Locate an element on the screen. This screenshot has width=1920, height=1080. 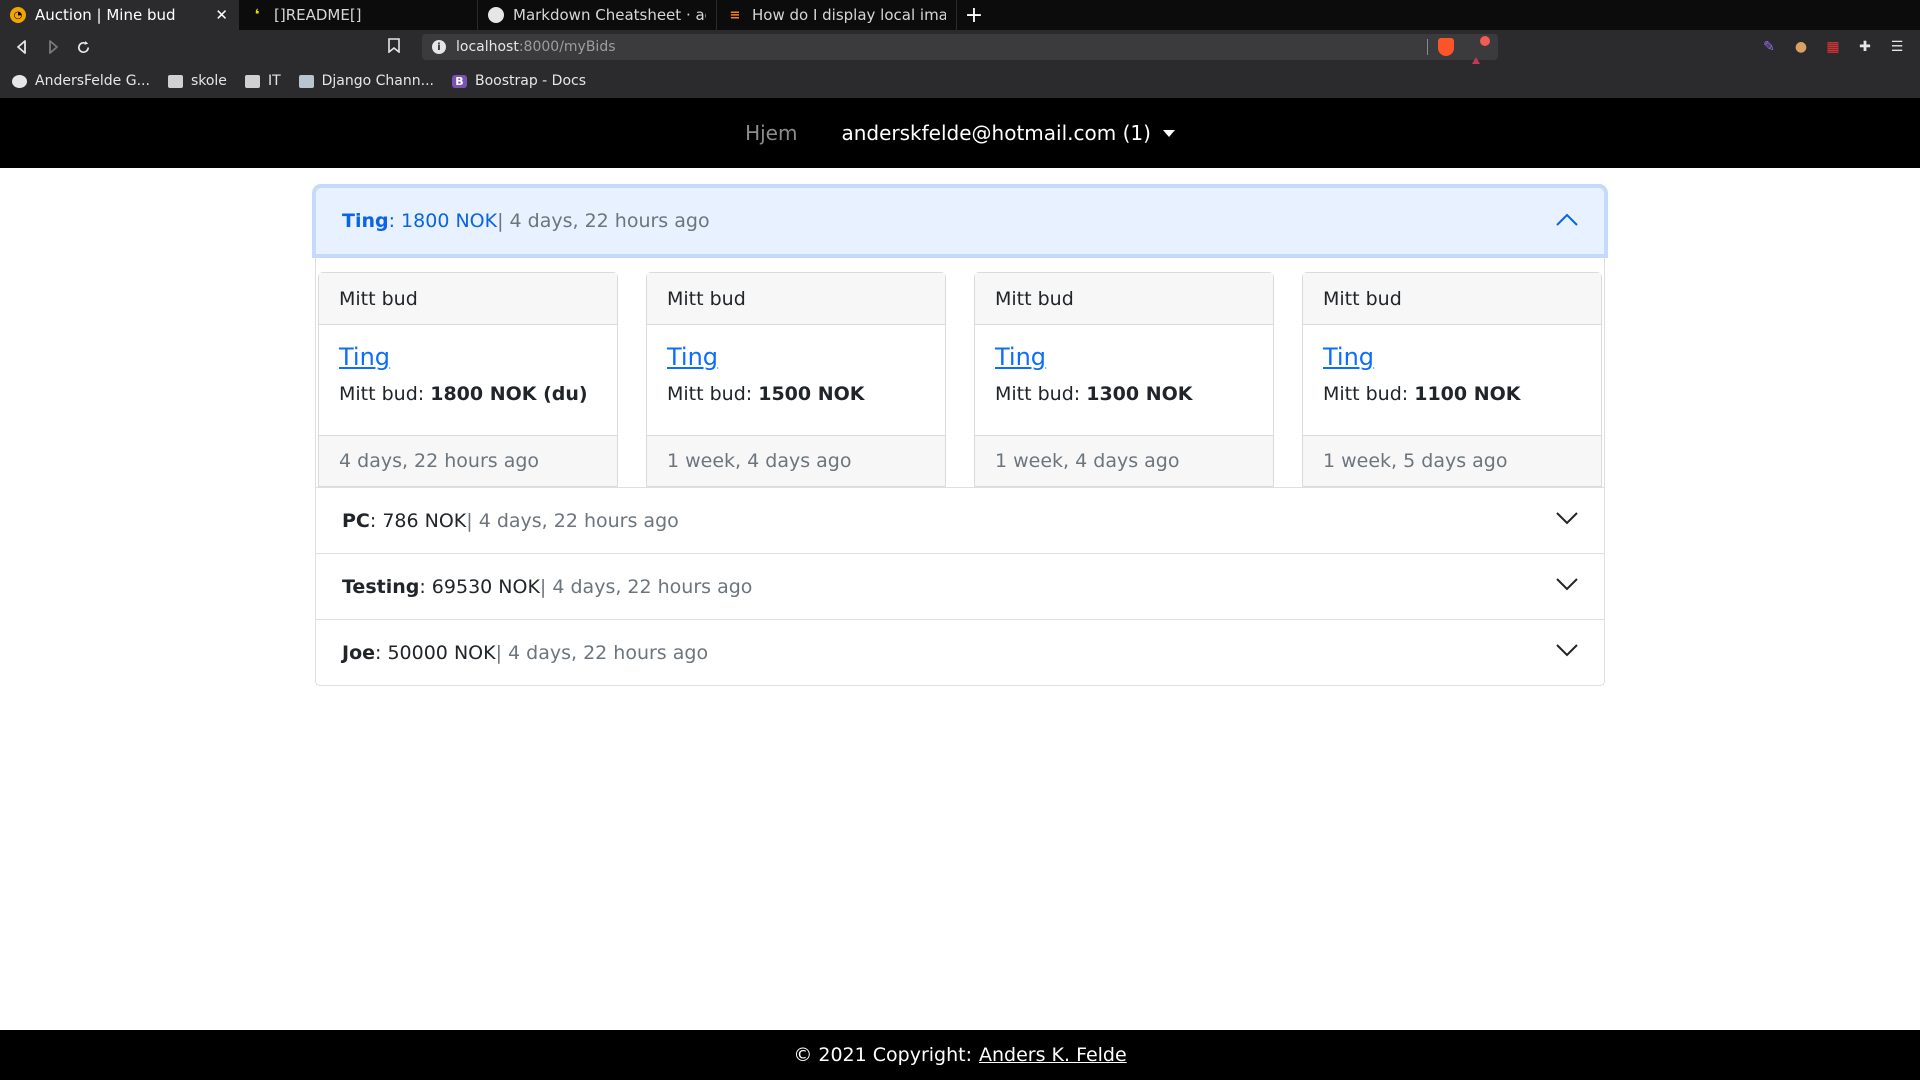
extension-feather-icon: ✎ is located at coordinates (1769, 47).